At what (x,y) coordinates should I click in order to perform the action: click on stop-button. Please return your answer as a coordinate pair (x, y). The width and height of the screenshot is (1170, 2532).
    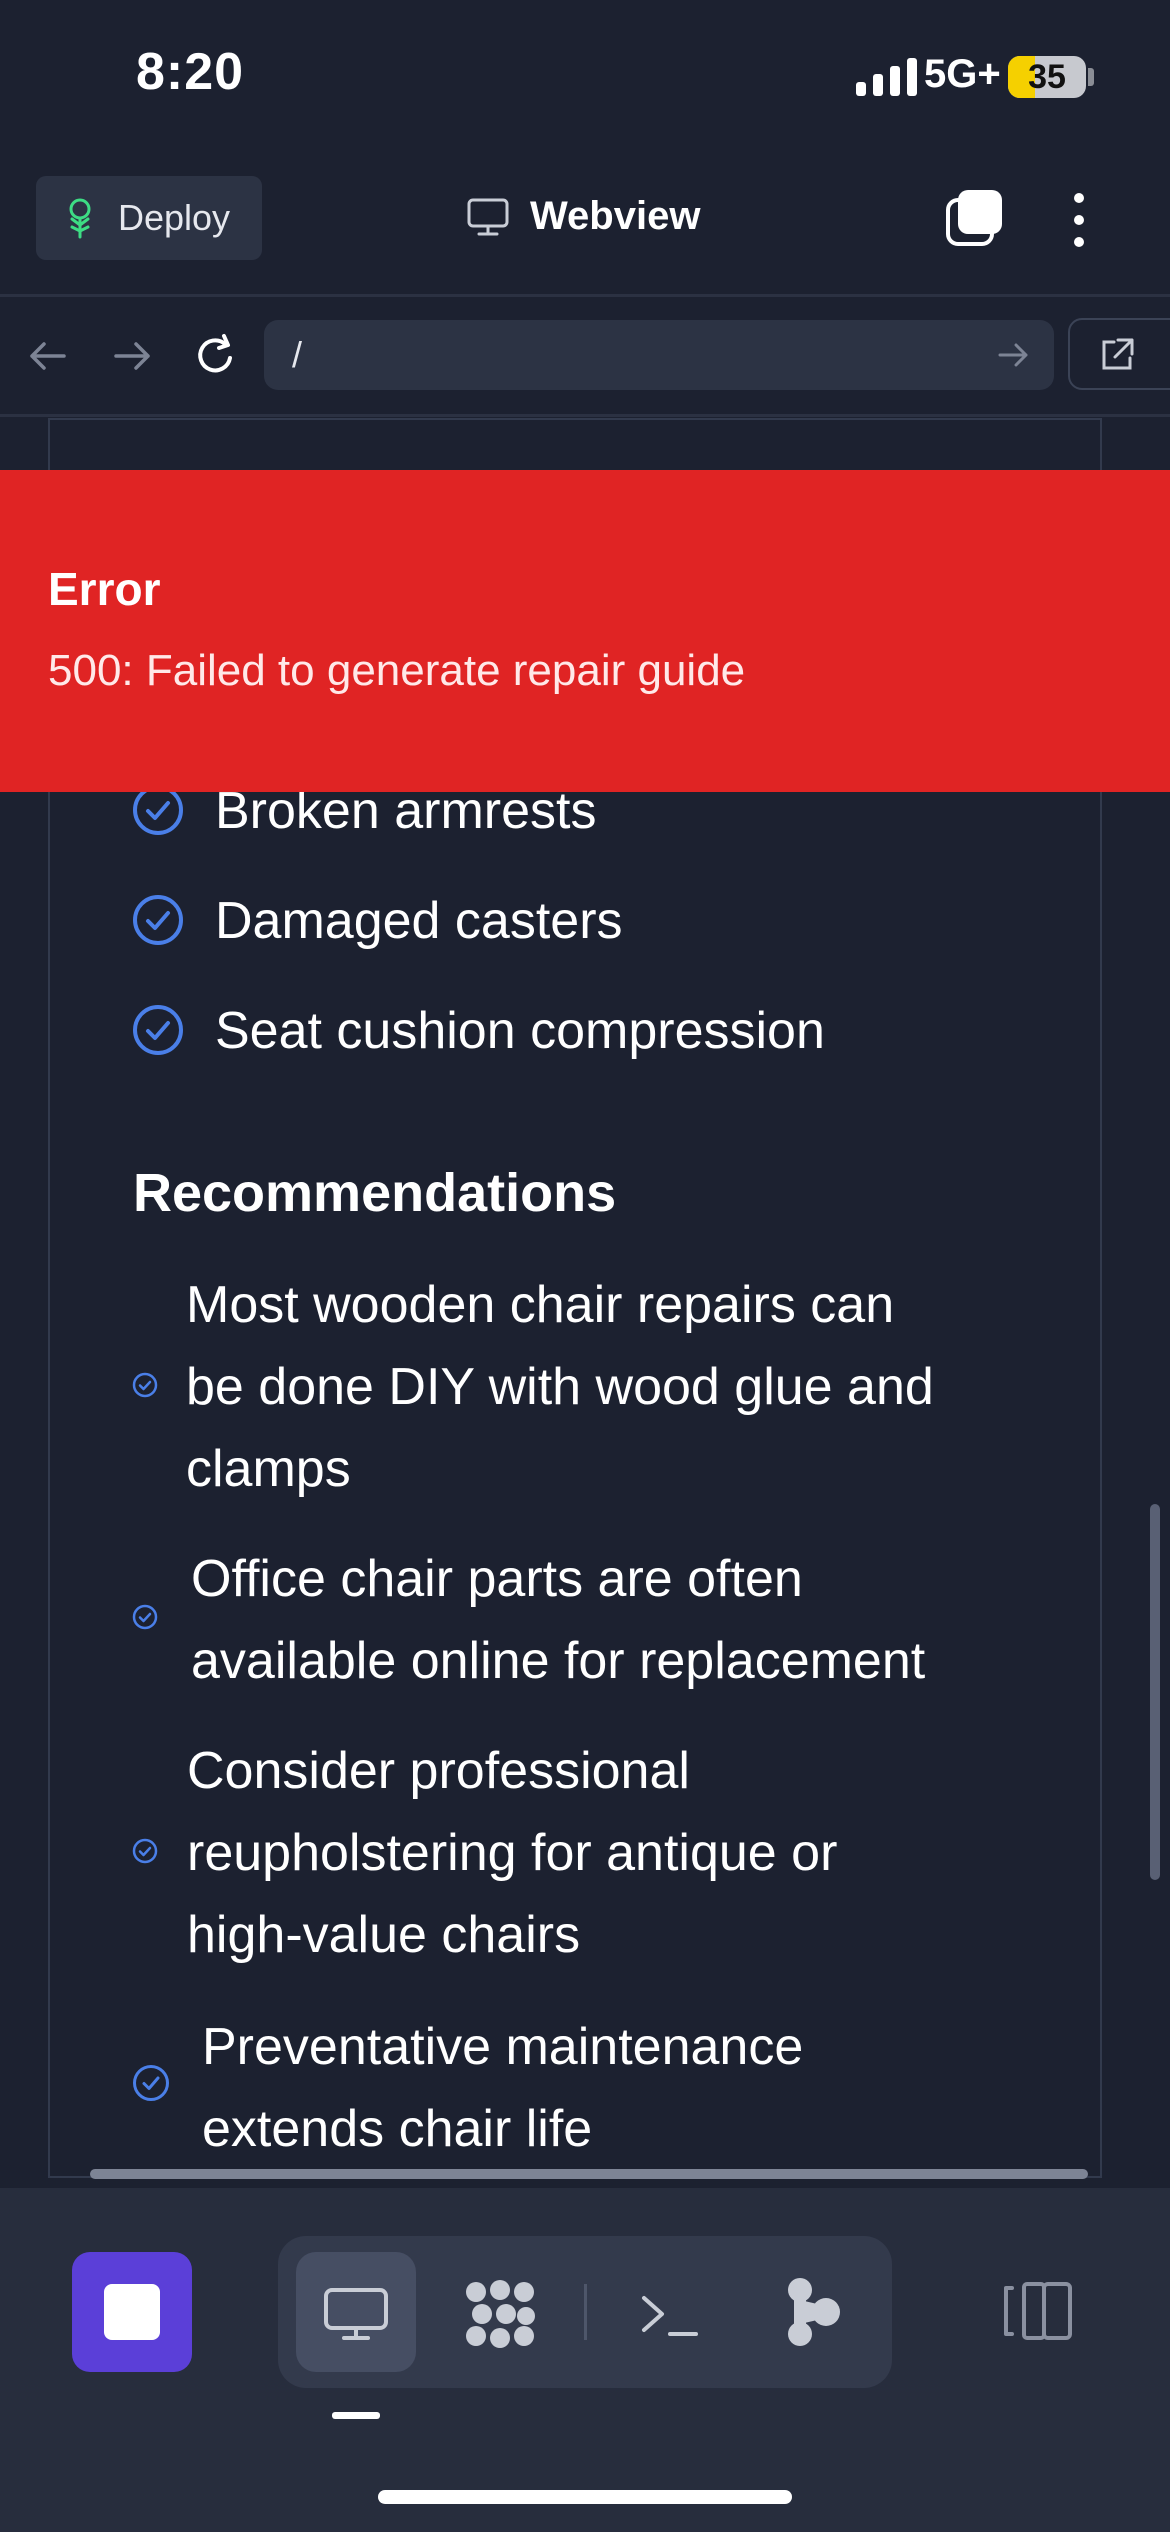
    Looking at the image, I should click on (132, 2312).